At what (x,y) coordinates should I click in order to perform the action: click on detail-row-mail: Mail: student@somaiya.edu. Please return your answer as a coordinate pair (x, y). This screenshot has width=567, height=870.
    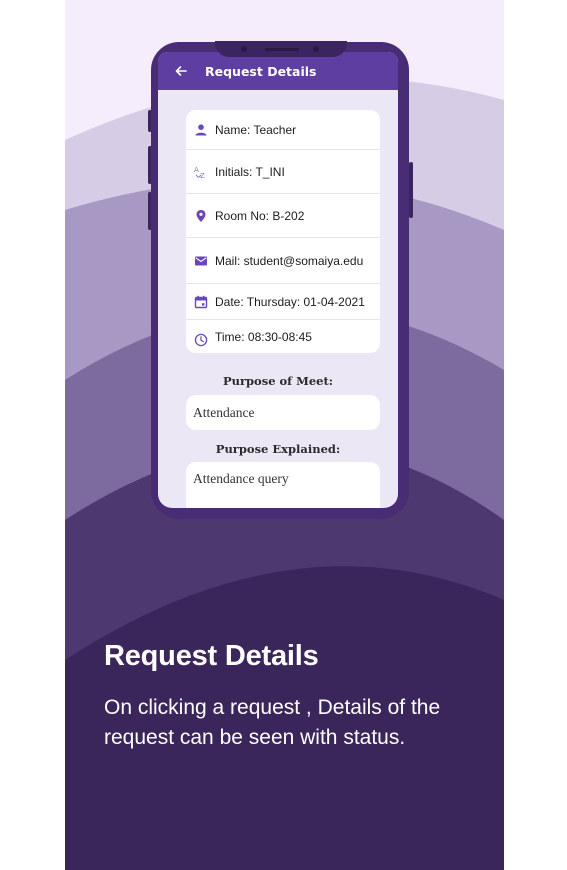
    Looking at the image, I should click on (283, 261).